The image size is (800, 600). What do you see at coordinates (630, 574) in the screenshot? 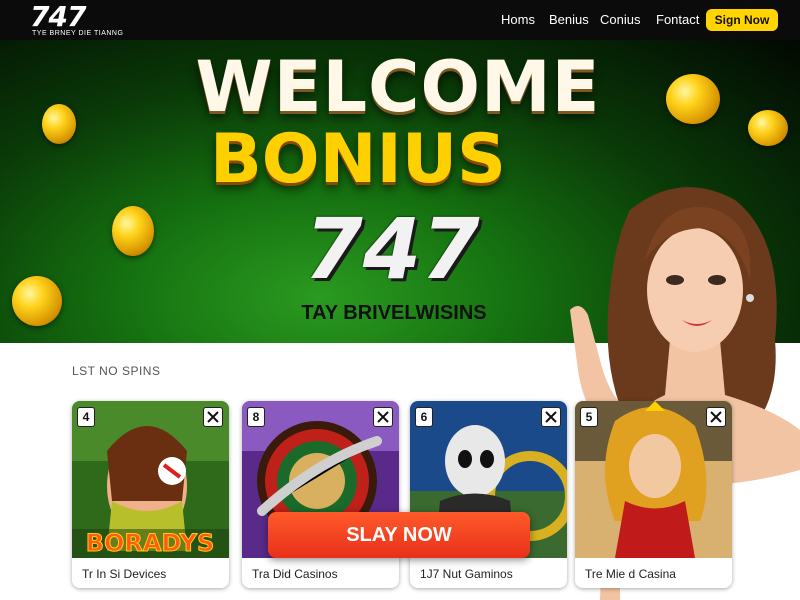
I see `card-title: Tre Mie d Casina` at bounding box center [630, 574].